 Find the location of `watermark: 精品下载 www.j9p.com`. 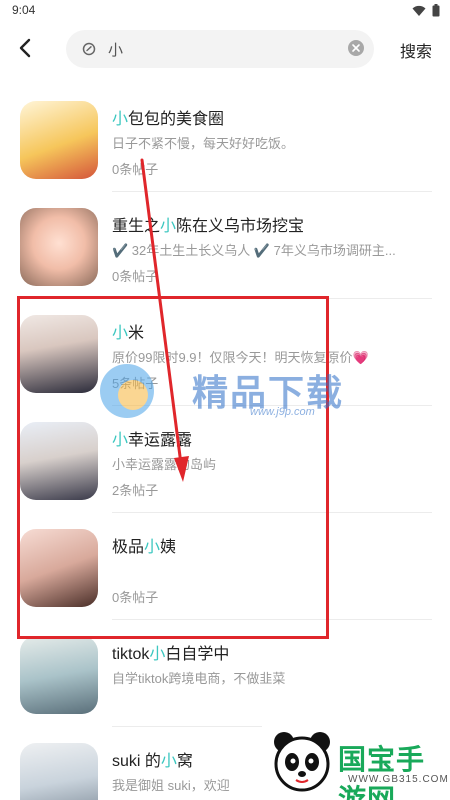

watermark: 精品下载 www.j9p.com is located at coordinates (230, 393).